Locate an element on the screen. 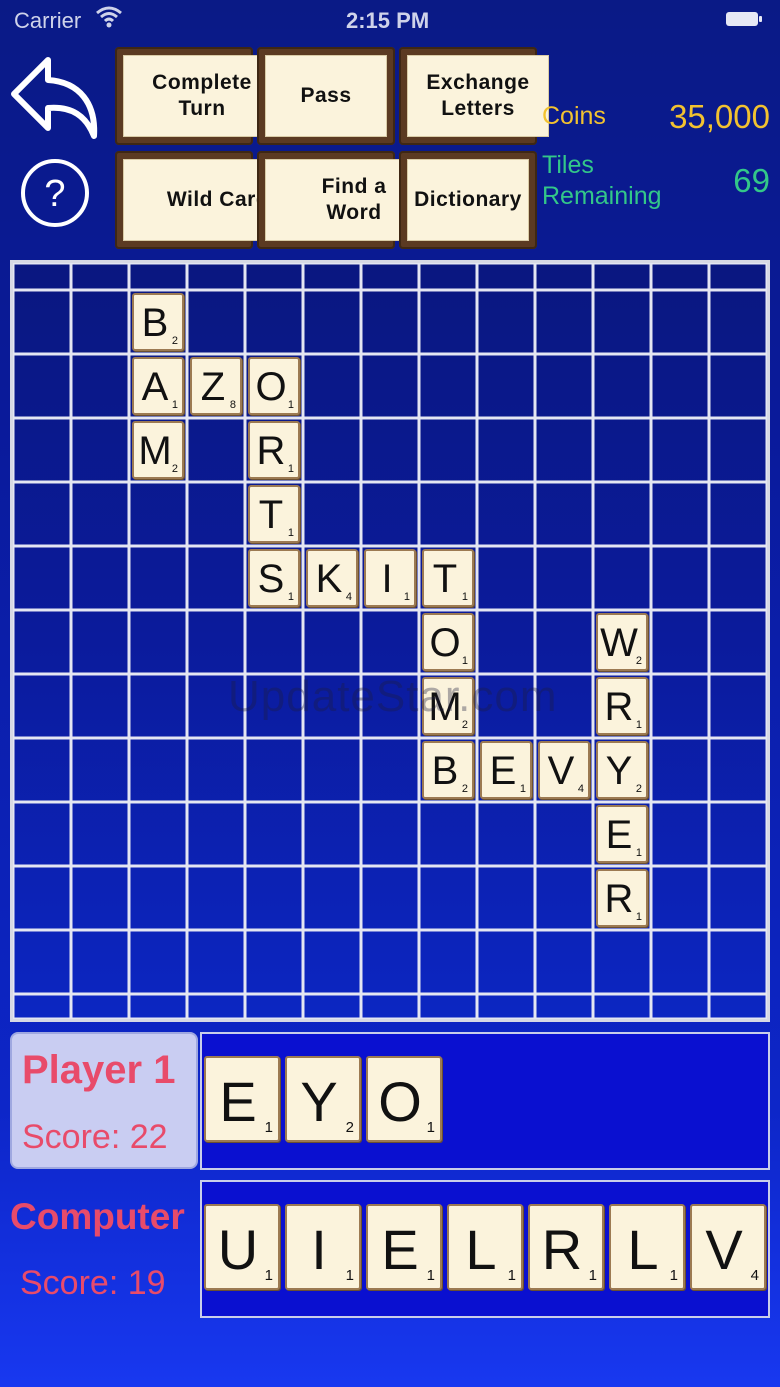  board-tile: W2 is located at coordinates (622, 642).